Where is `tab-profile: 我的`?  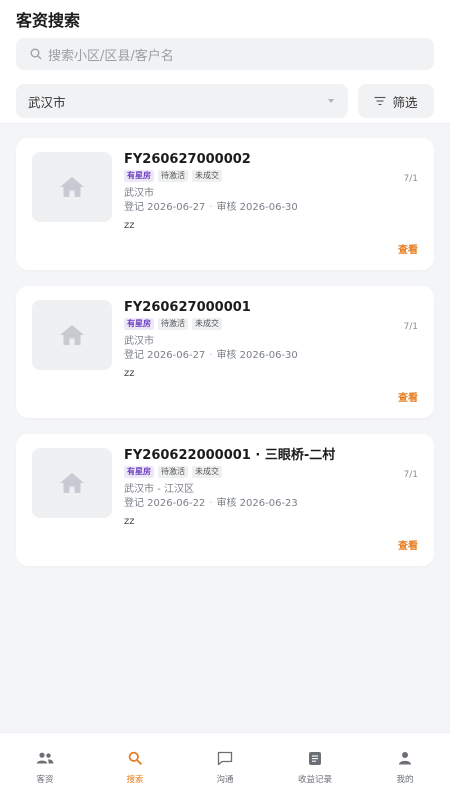
tab-profile: 我的 is located at coordinates (405, 766).